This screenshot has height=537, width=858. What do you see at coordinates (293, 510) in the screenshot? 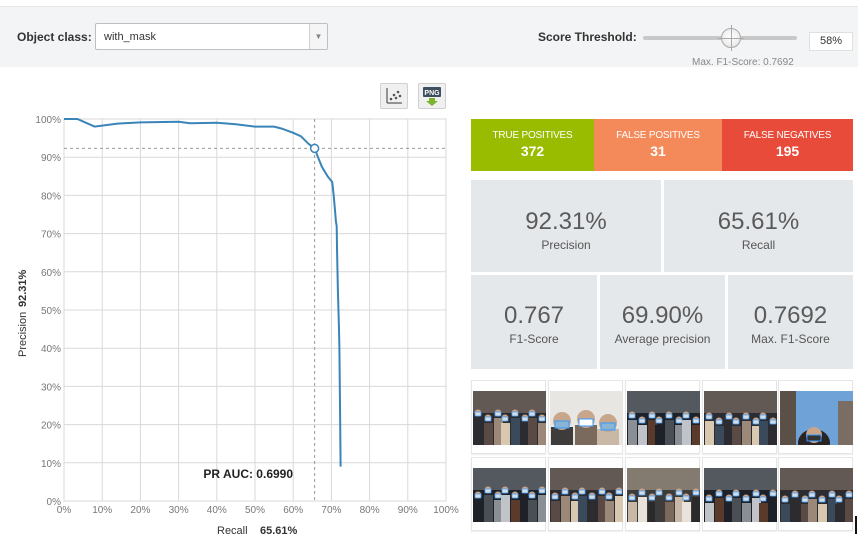
I see `x-tick-label: 60%` at bounding box center [293, 510].